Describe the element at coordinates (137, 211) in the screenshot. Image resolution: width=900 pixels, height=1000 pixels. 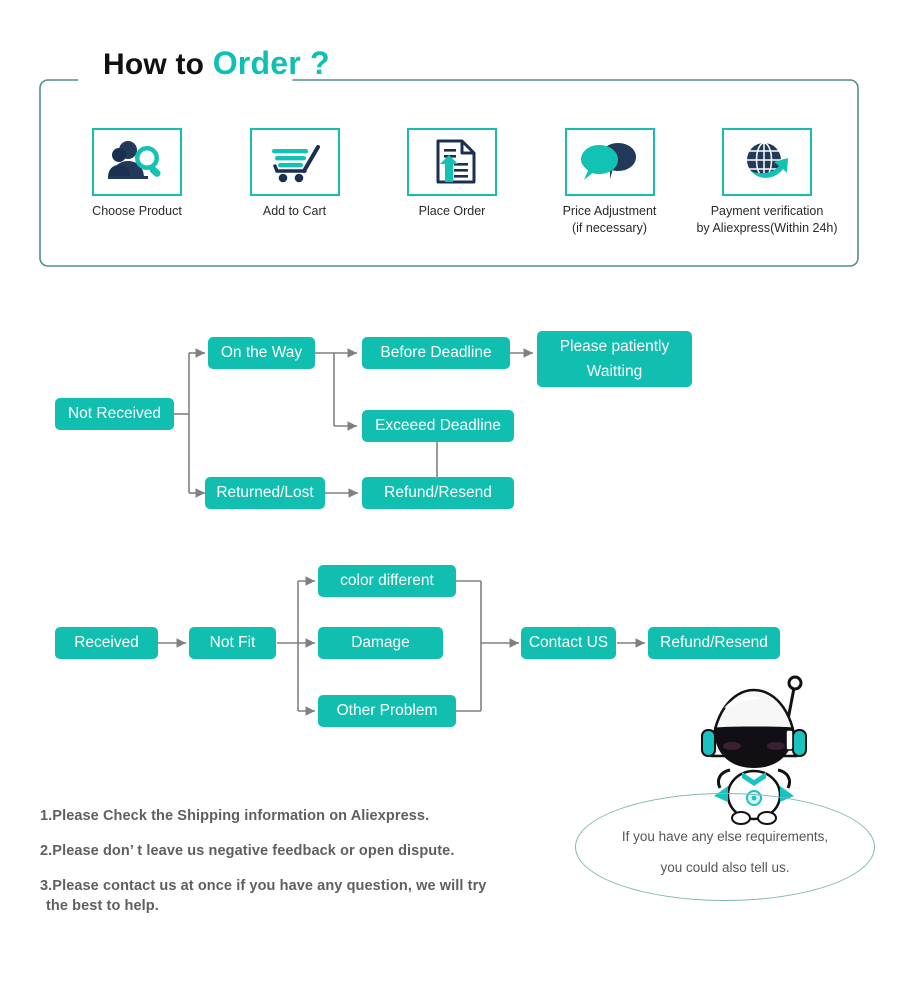
I see `order-step-label: Choose Product` at that location.